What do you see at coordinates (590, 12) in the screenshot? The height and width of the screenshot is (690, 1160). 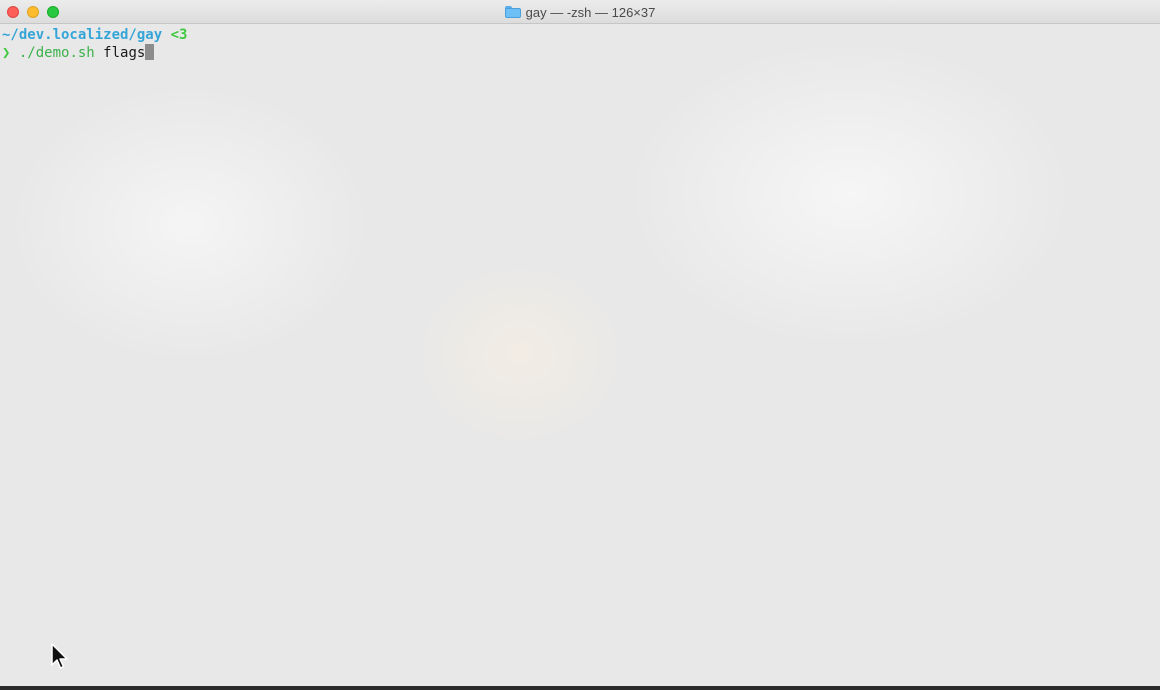 I see `window-title: gay — -zsh — 126×37` at bounding box center [590, 12].